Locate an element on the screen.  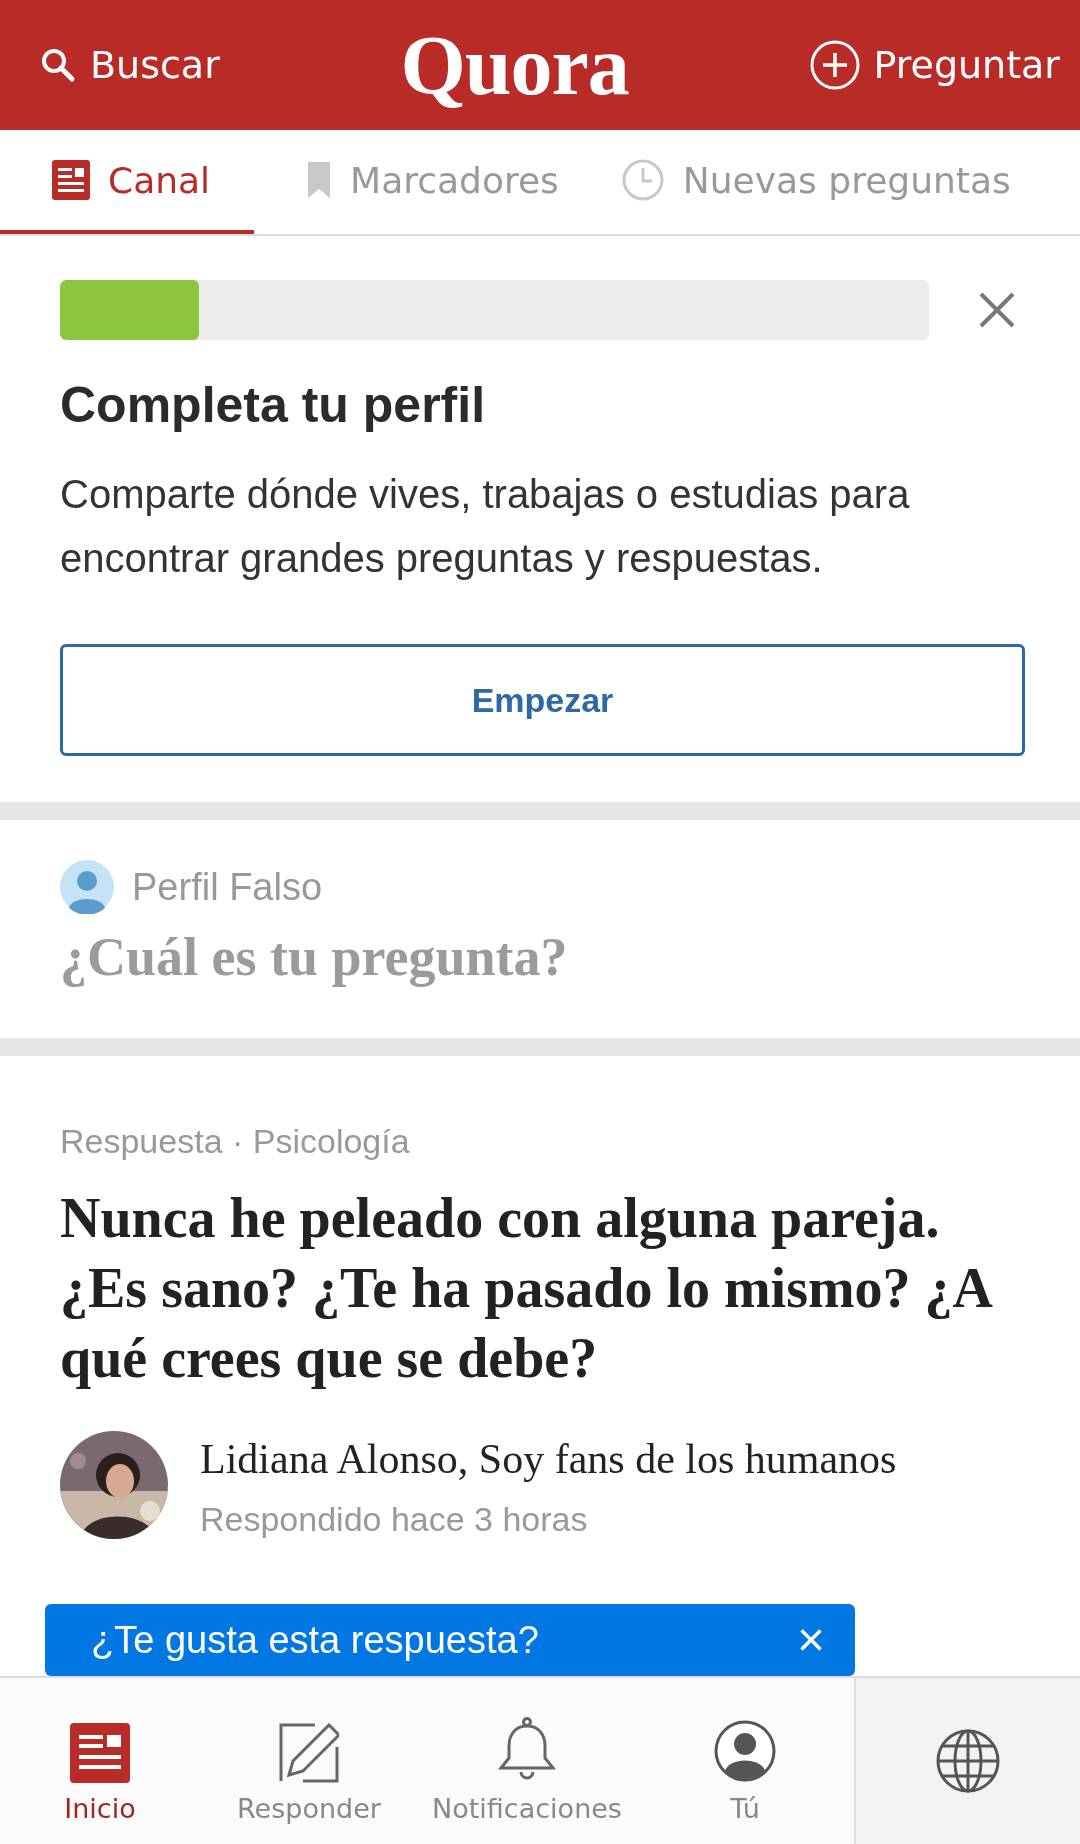
toast-text: ¿Te gusta esta respuesta? is located at coordinates (315, 1640).